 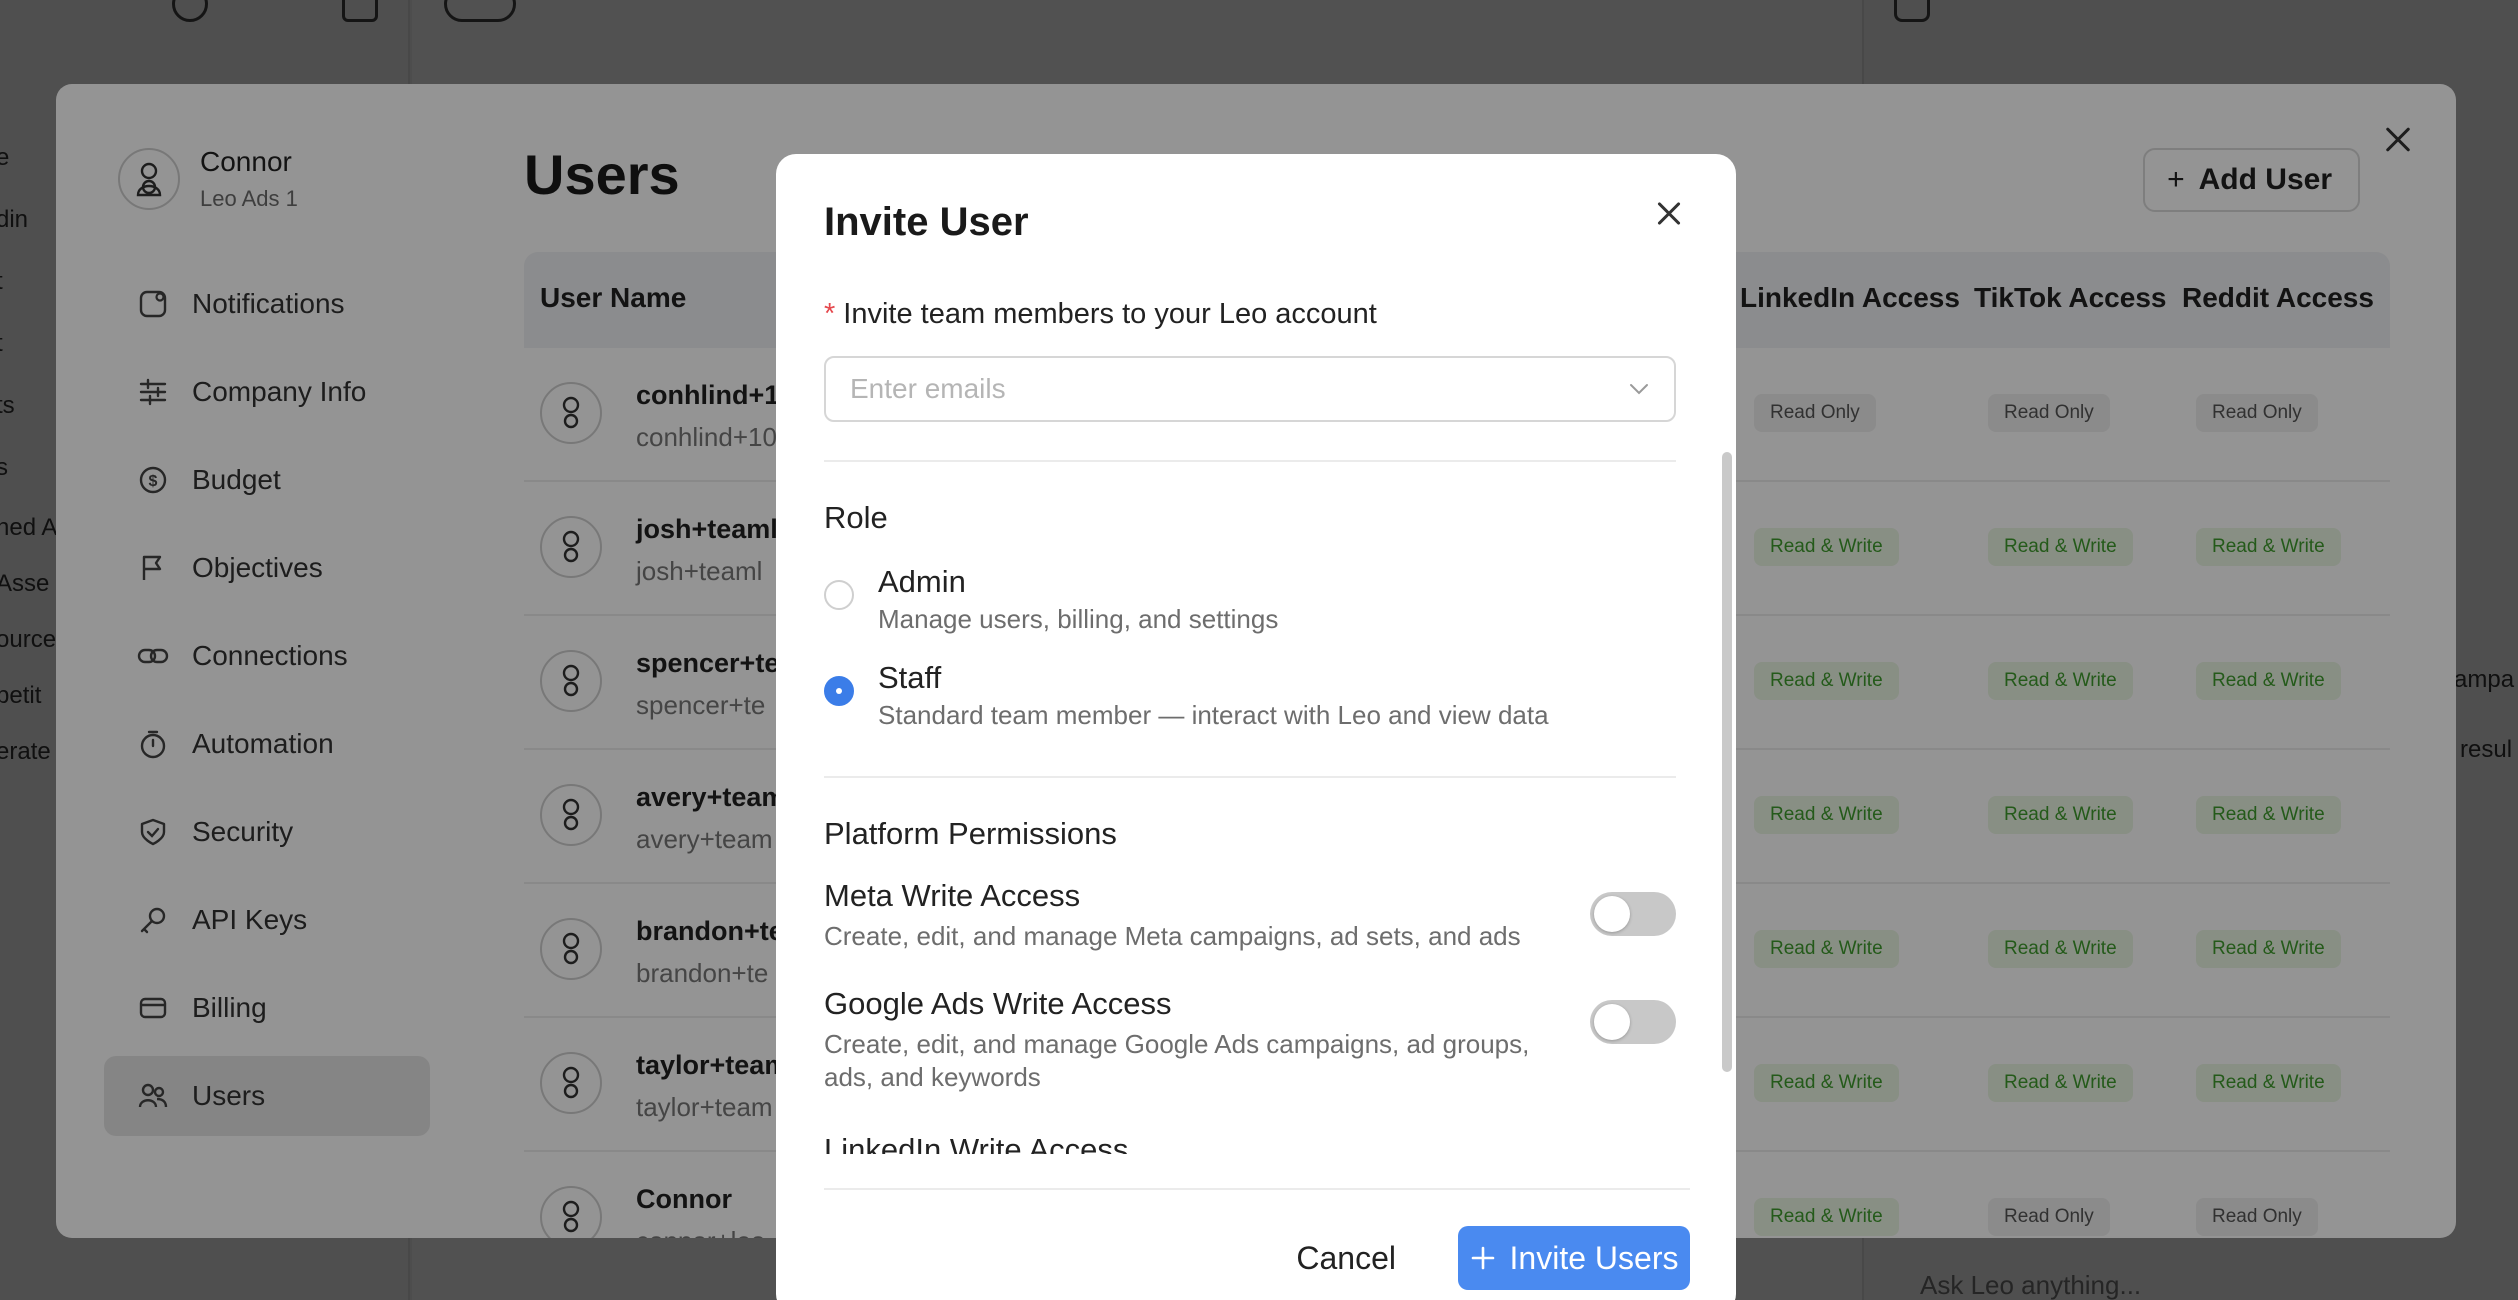 I want to click on invite-label-text: Invite team members to your Leo account, so click(x=1110, y=314).